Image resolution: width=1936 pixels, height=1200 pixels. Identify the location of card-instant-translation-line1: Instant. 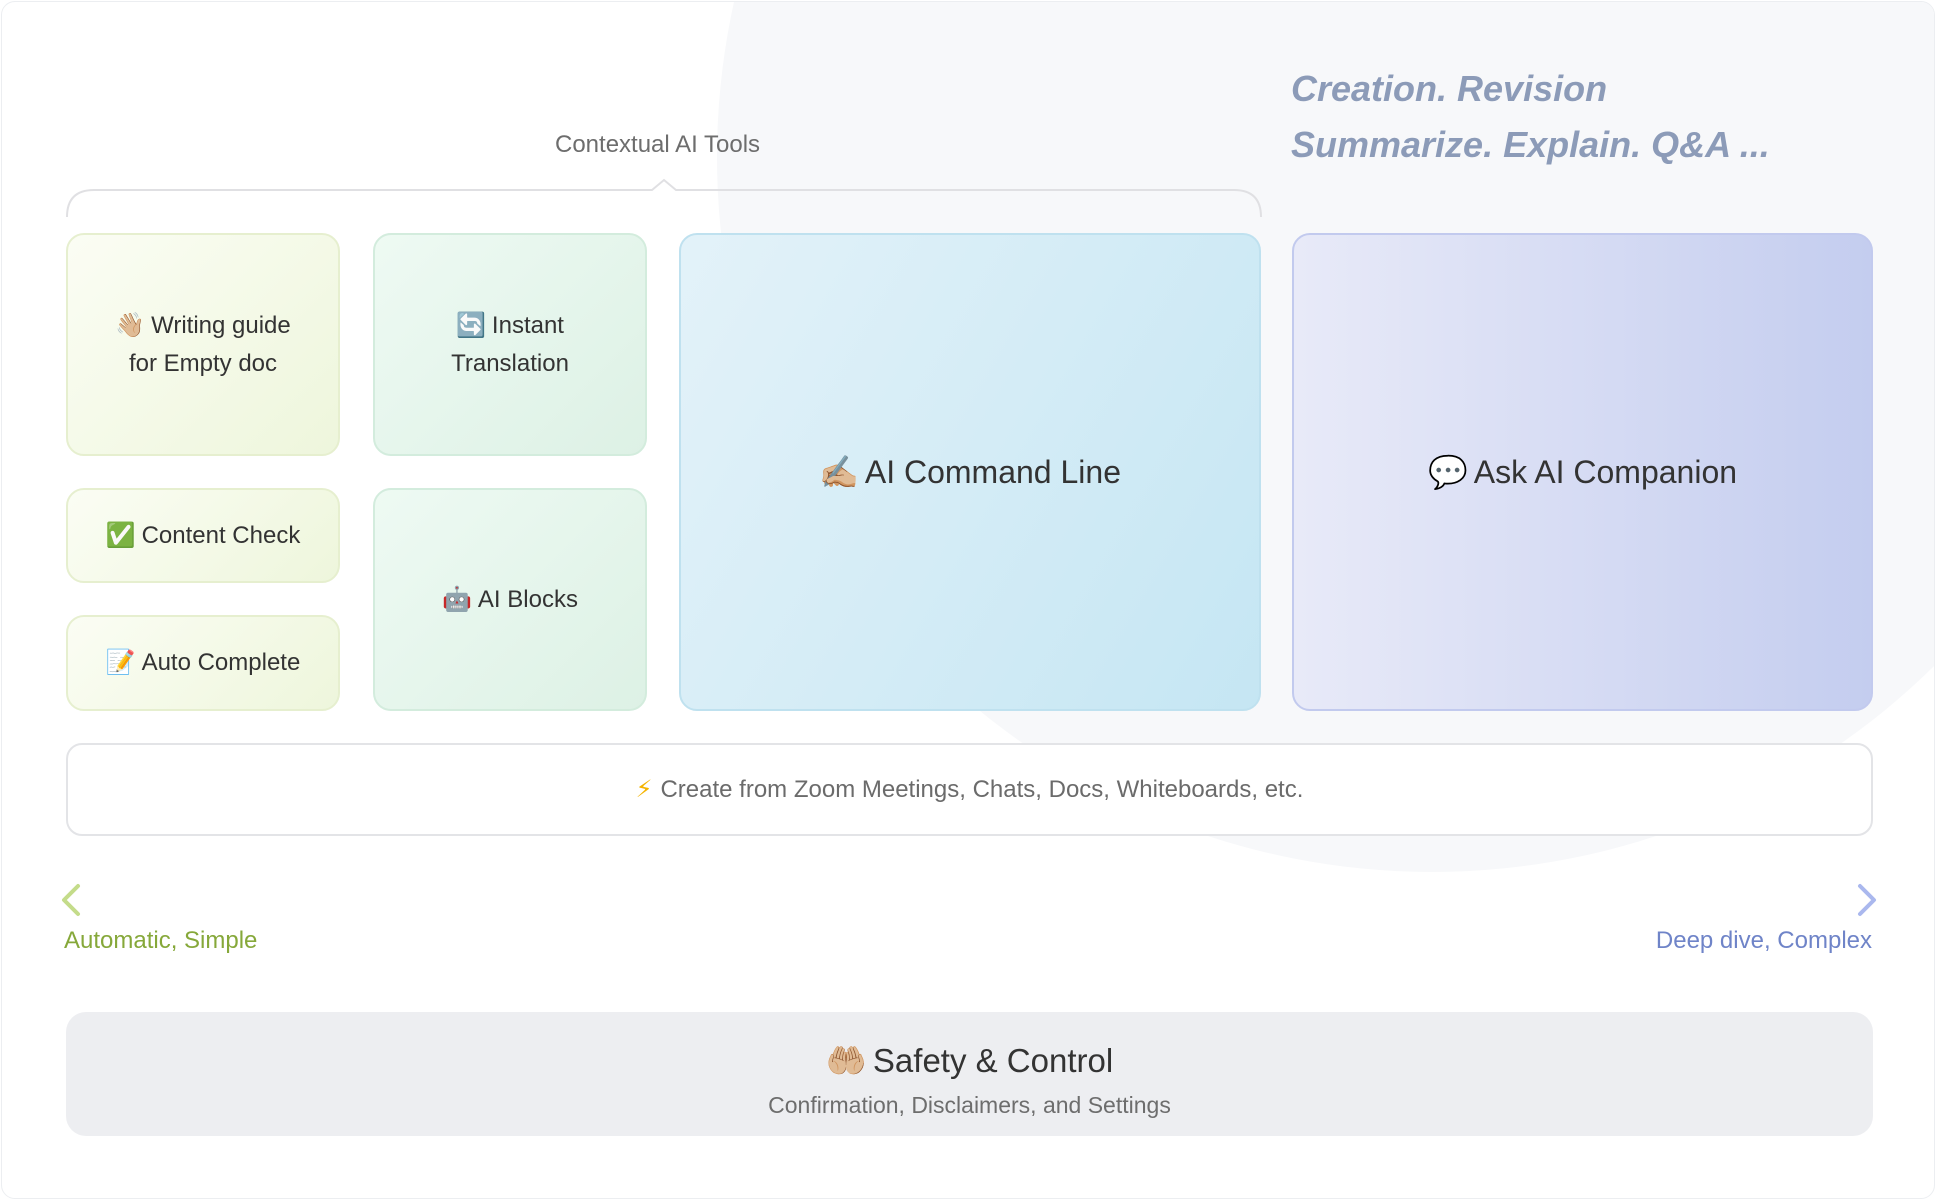
(527, 325).